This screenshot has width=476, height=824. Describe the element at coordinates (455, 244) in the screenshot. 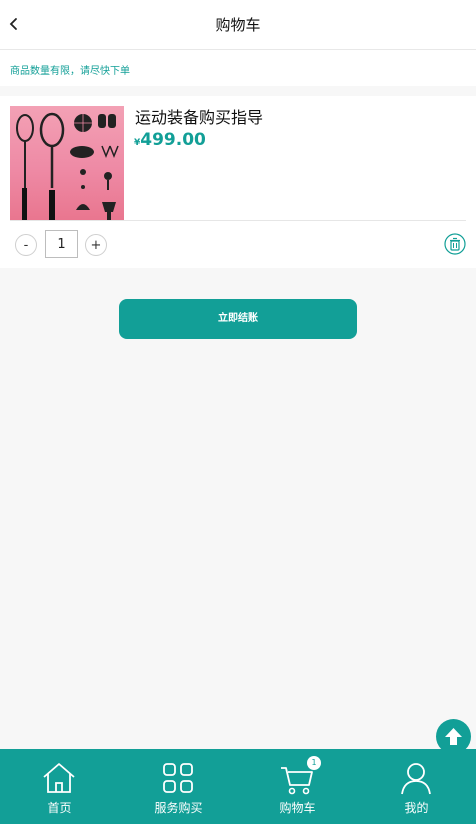

I see `trash-icon` at that location.